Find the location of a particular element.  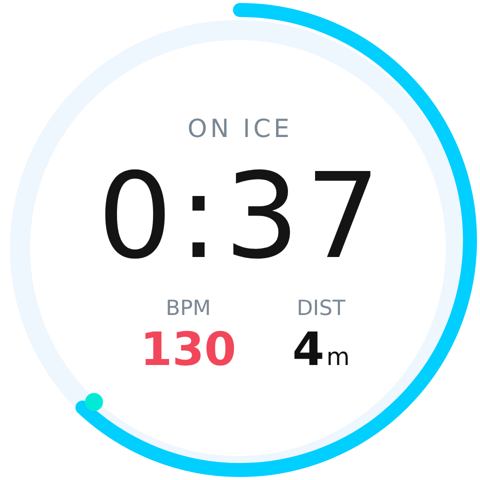

status-label: ON ICE is located at coordinates (240, 129).